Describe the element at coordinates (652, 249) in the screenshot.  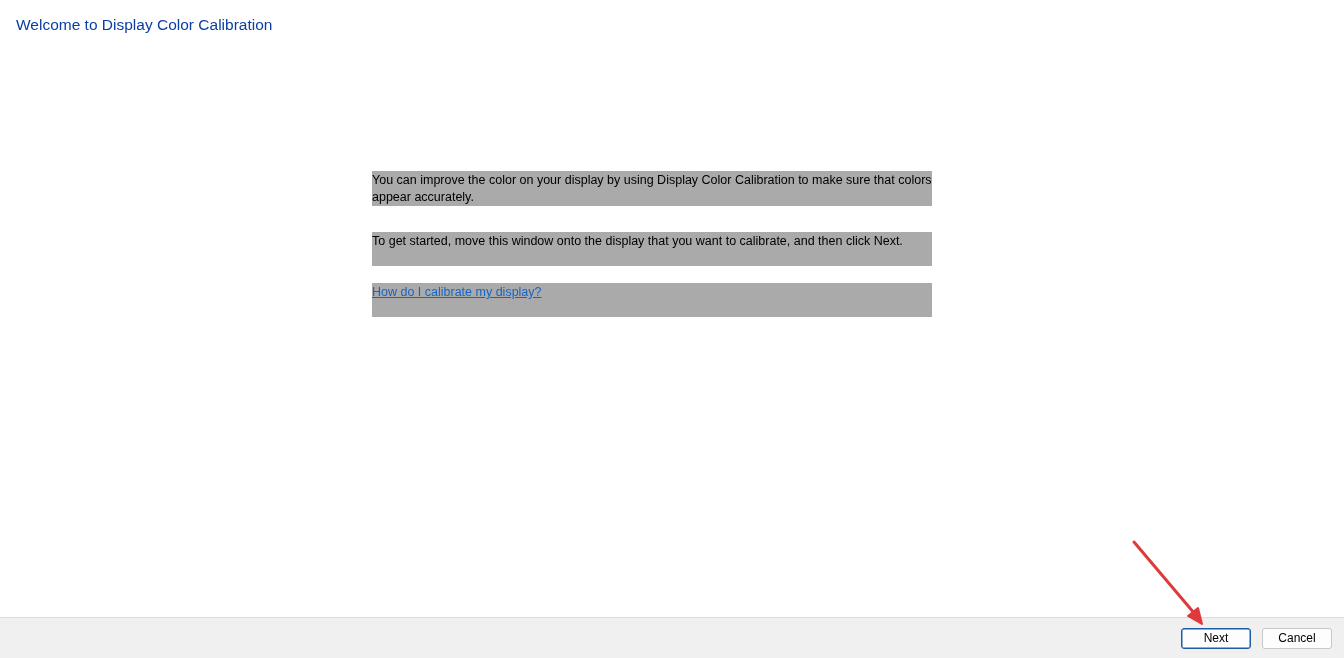
I see `instruction-text: To get started, move this window onto the display that you want to calibrate, and then click Next.` at that location.